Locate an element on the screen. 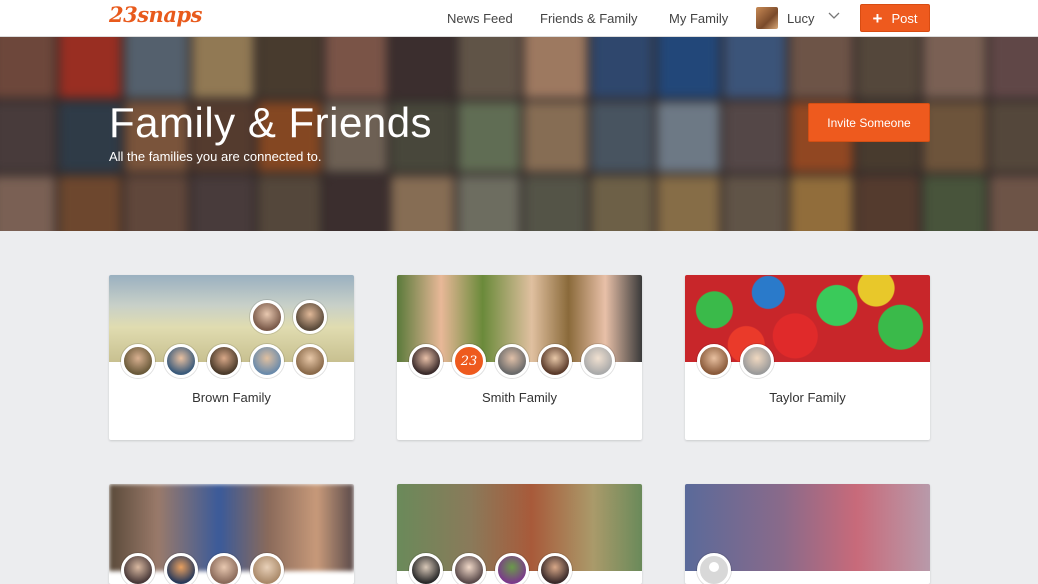 This screenshot has height=584, width=1038. chevron-down-icon is located at coordinates (834, 15).